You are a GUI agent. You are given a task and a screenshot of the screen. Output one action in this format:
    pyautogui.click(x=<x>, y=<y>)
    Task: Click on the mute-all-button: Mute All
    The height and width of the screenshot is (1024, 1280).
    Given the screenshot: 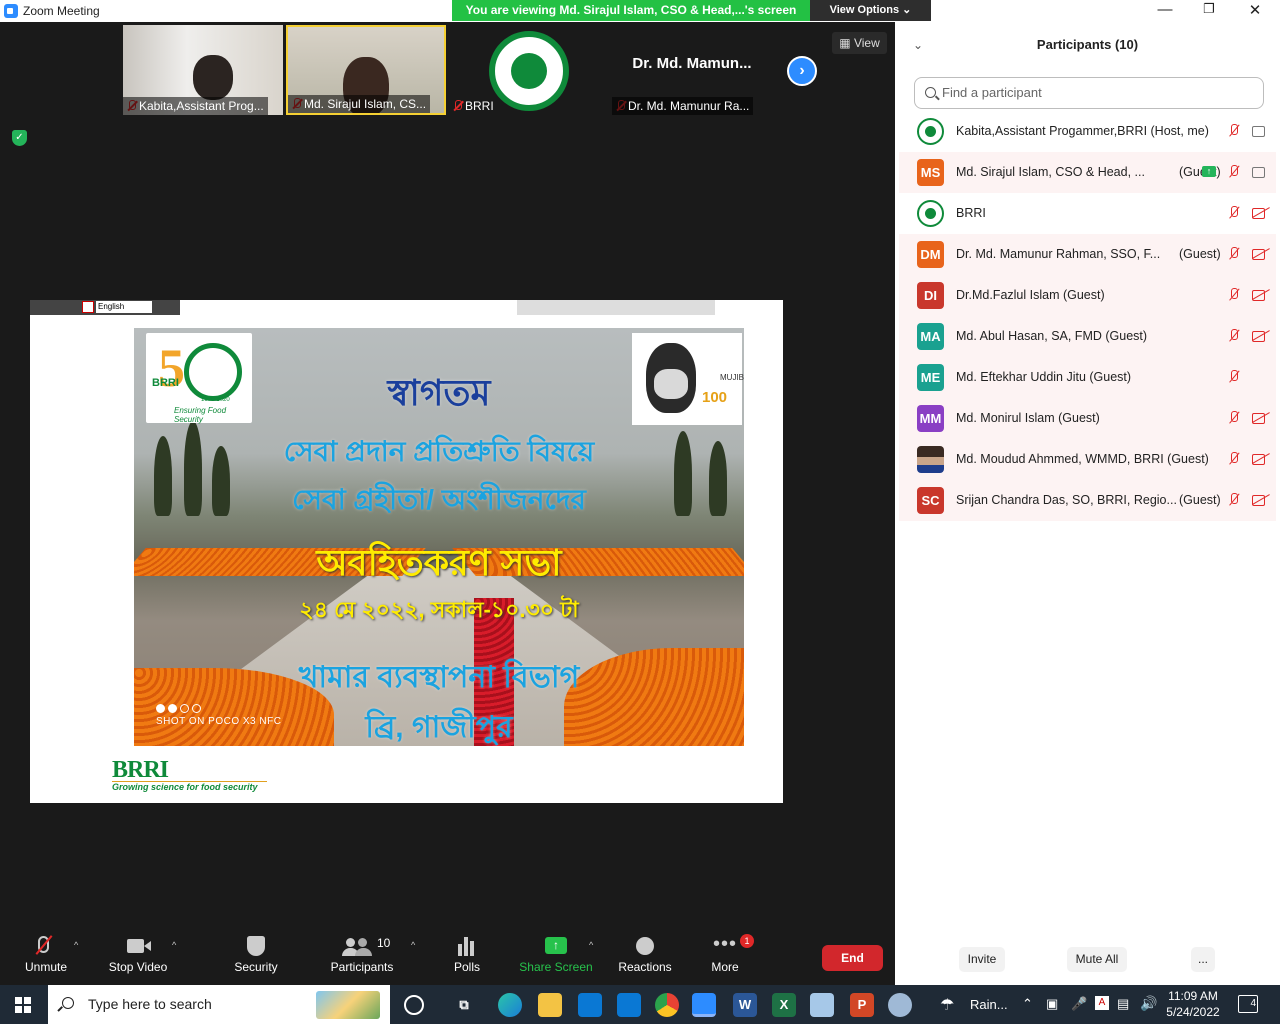 What is the action you would take?
    pyautogui.click(x=1097, y=959)
    